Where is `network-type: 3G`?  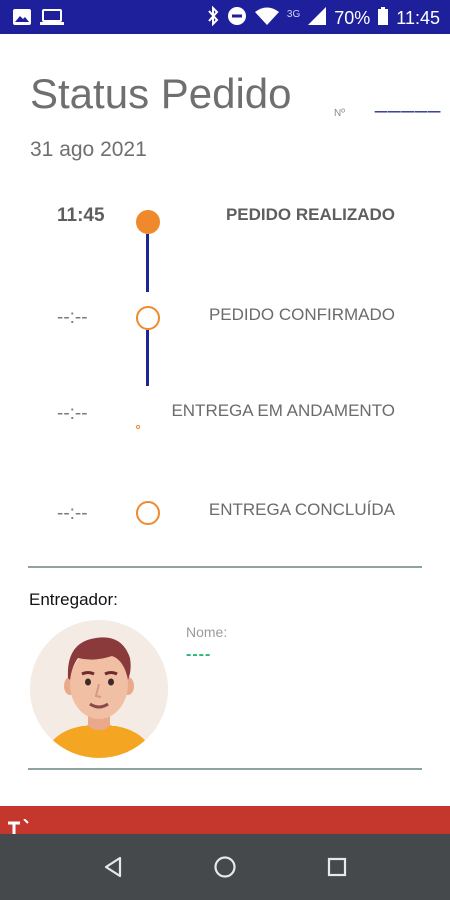 network-type: 3G is located at coordinates (293, 14).